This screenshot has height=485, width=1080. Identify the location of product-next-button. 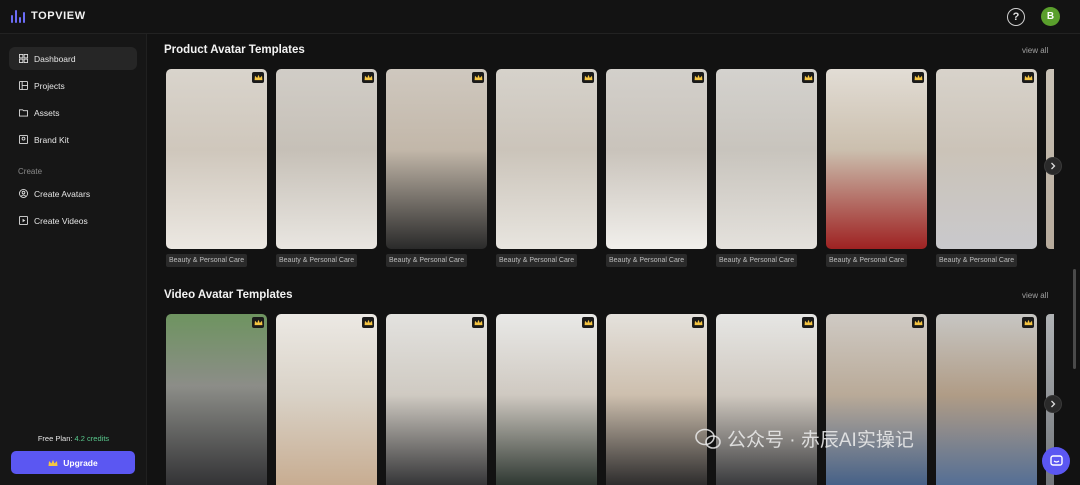
(1053, 166).